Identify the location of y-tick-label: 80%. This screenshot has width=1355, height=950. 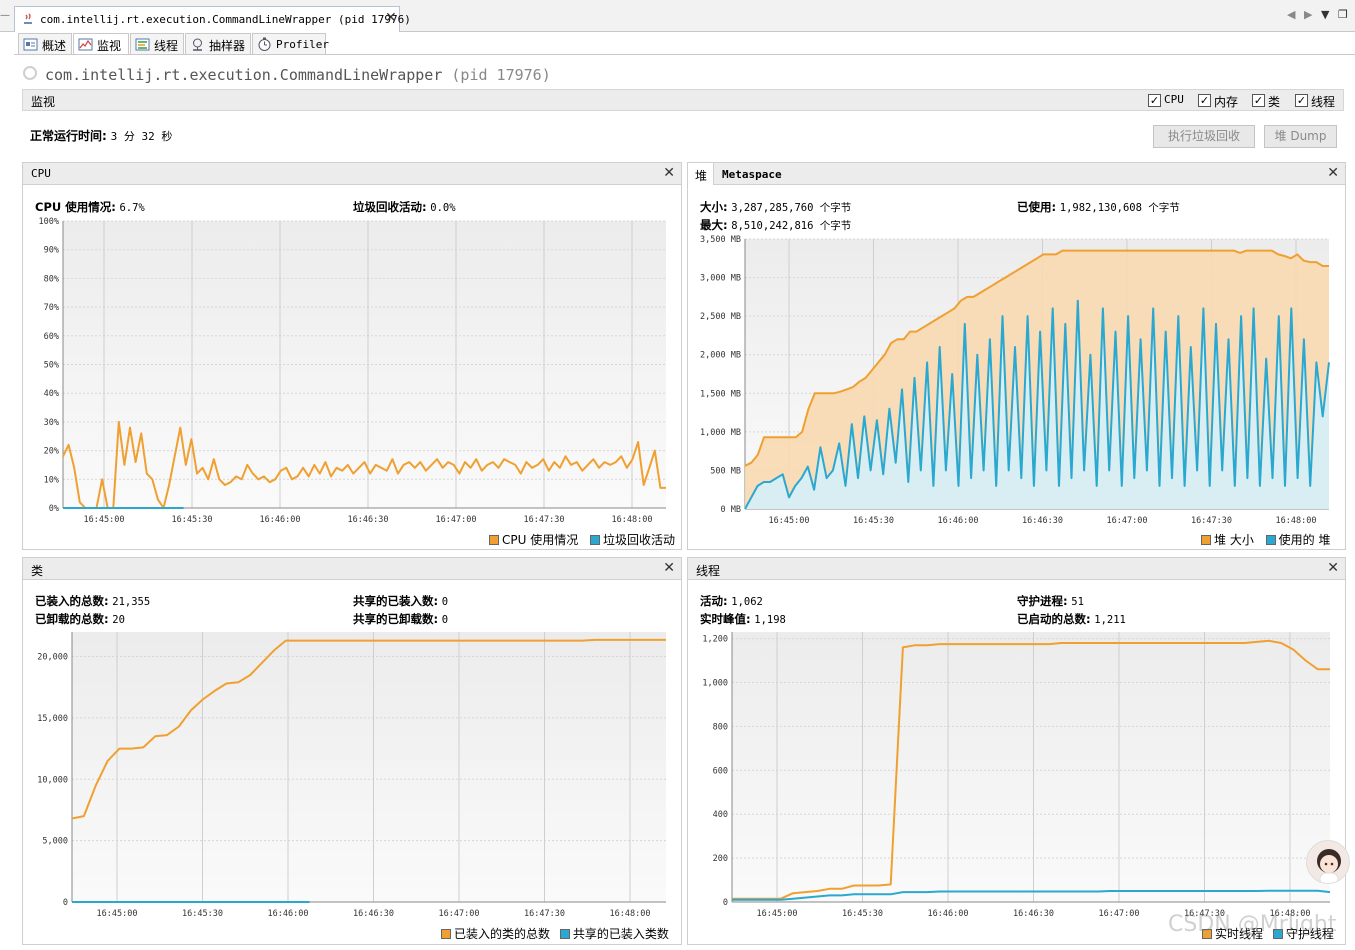
(51, 279).